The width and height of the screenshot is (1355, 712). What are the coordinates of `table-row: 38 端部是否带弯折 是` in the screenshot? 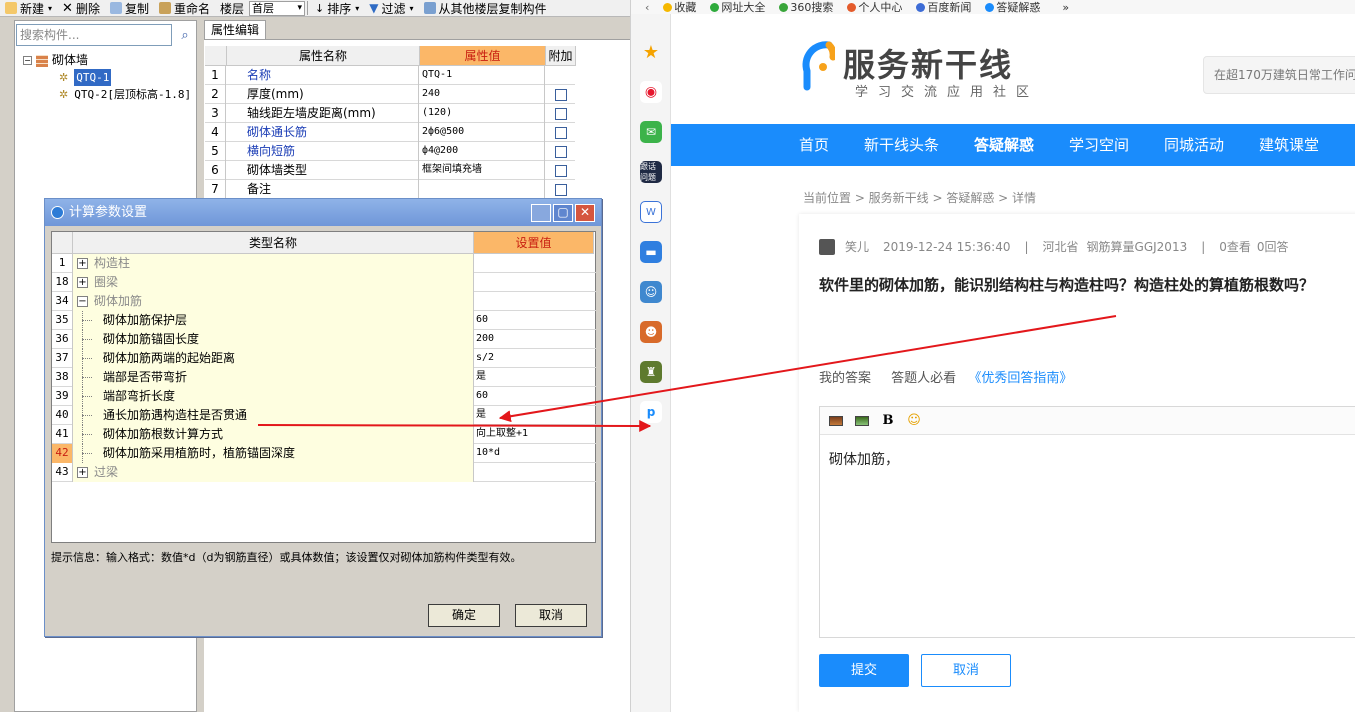 It's located at (324, 377).